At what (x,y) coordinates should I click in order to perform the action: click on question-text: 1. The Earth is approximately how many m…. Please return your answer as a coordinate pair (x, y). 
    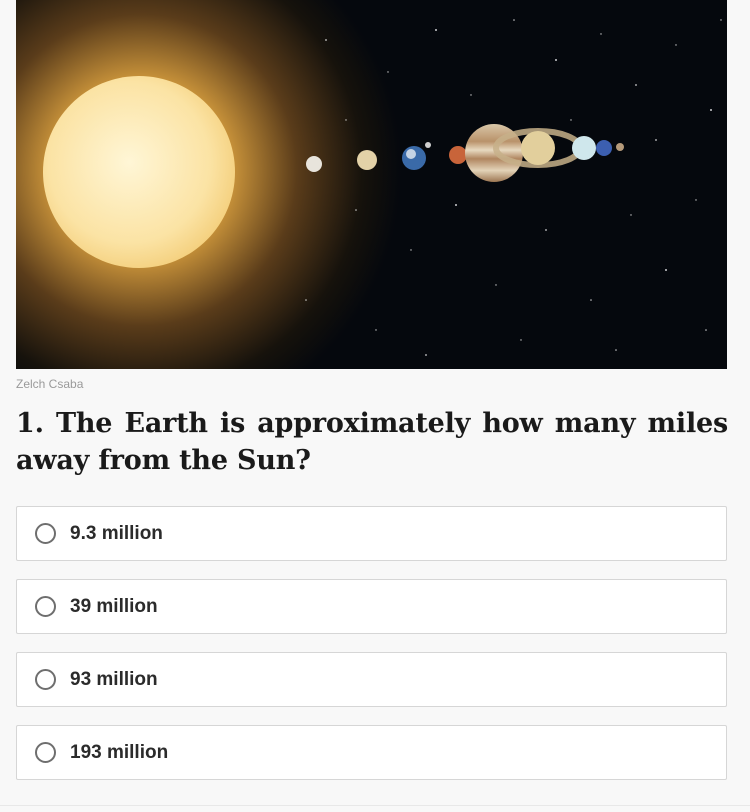
    Looking at the image, I should click on (372, 442).